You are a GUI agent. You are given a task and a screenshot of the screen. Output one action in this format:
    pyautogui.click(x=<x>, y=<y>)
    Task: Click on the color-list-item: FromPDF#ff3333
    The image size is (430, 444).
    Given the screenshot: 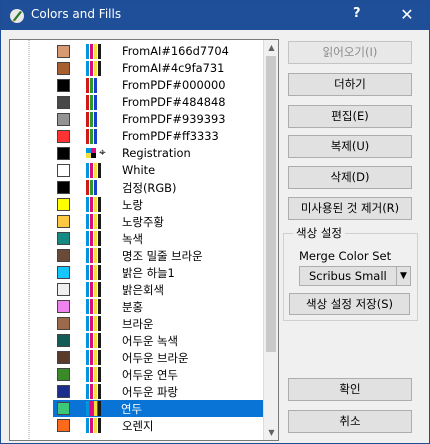 What is the action you would take?
    pyautogui.click(x=136, y=136)
    